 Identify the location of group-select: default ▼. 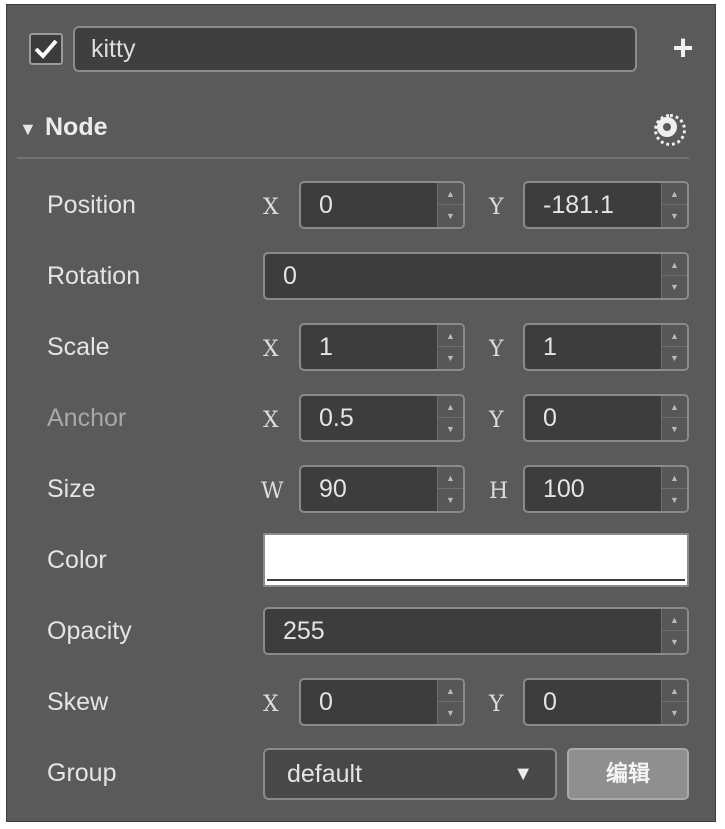
(410, 774).